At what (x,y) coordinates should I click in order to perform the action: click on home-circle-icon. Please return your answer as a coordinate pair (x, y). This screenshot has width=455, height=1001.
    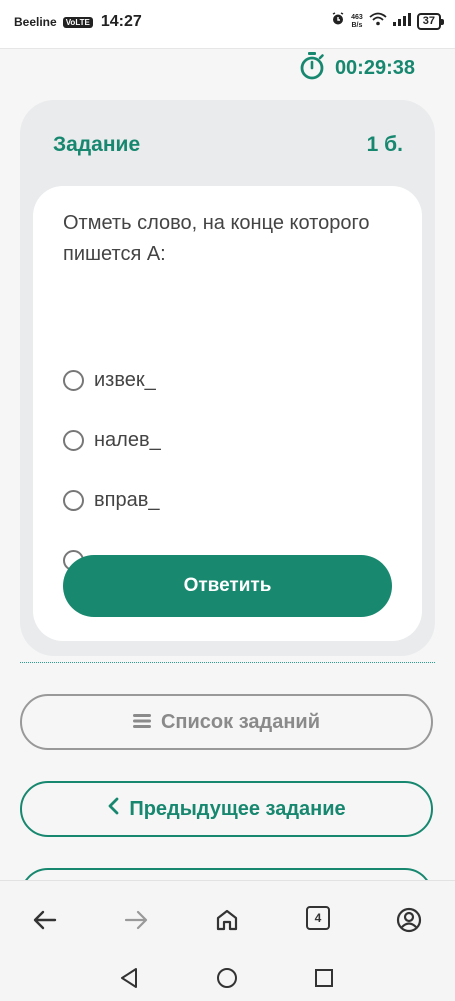
    Looking at the image, I should click on (227, 978).